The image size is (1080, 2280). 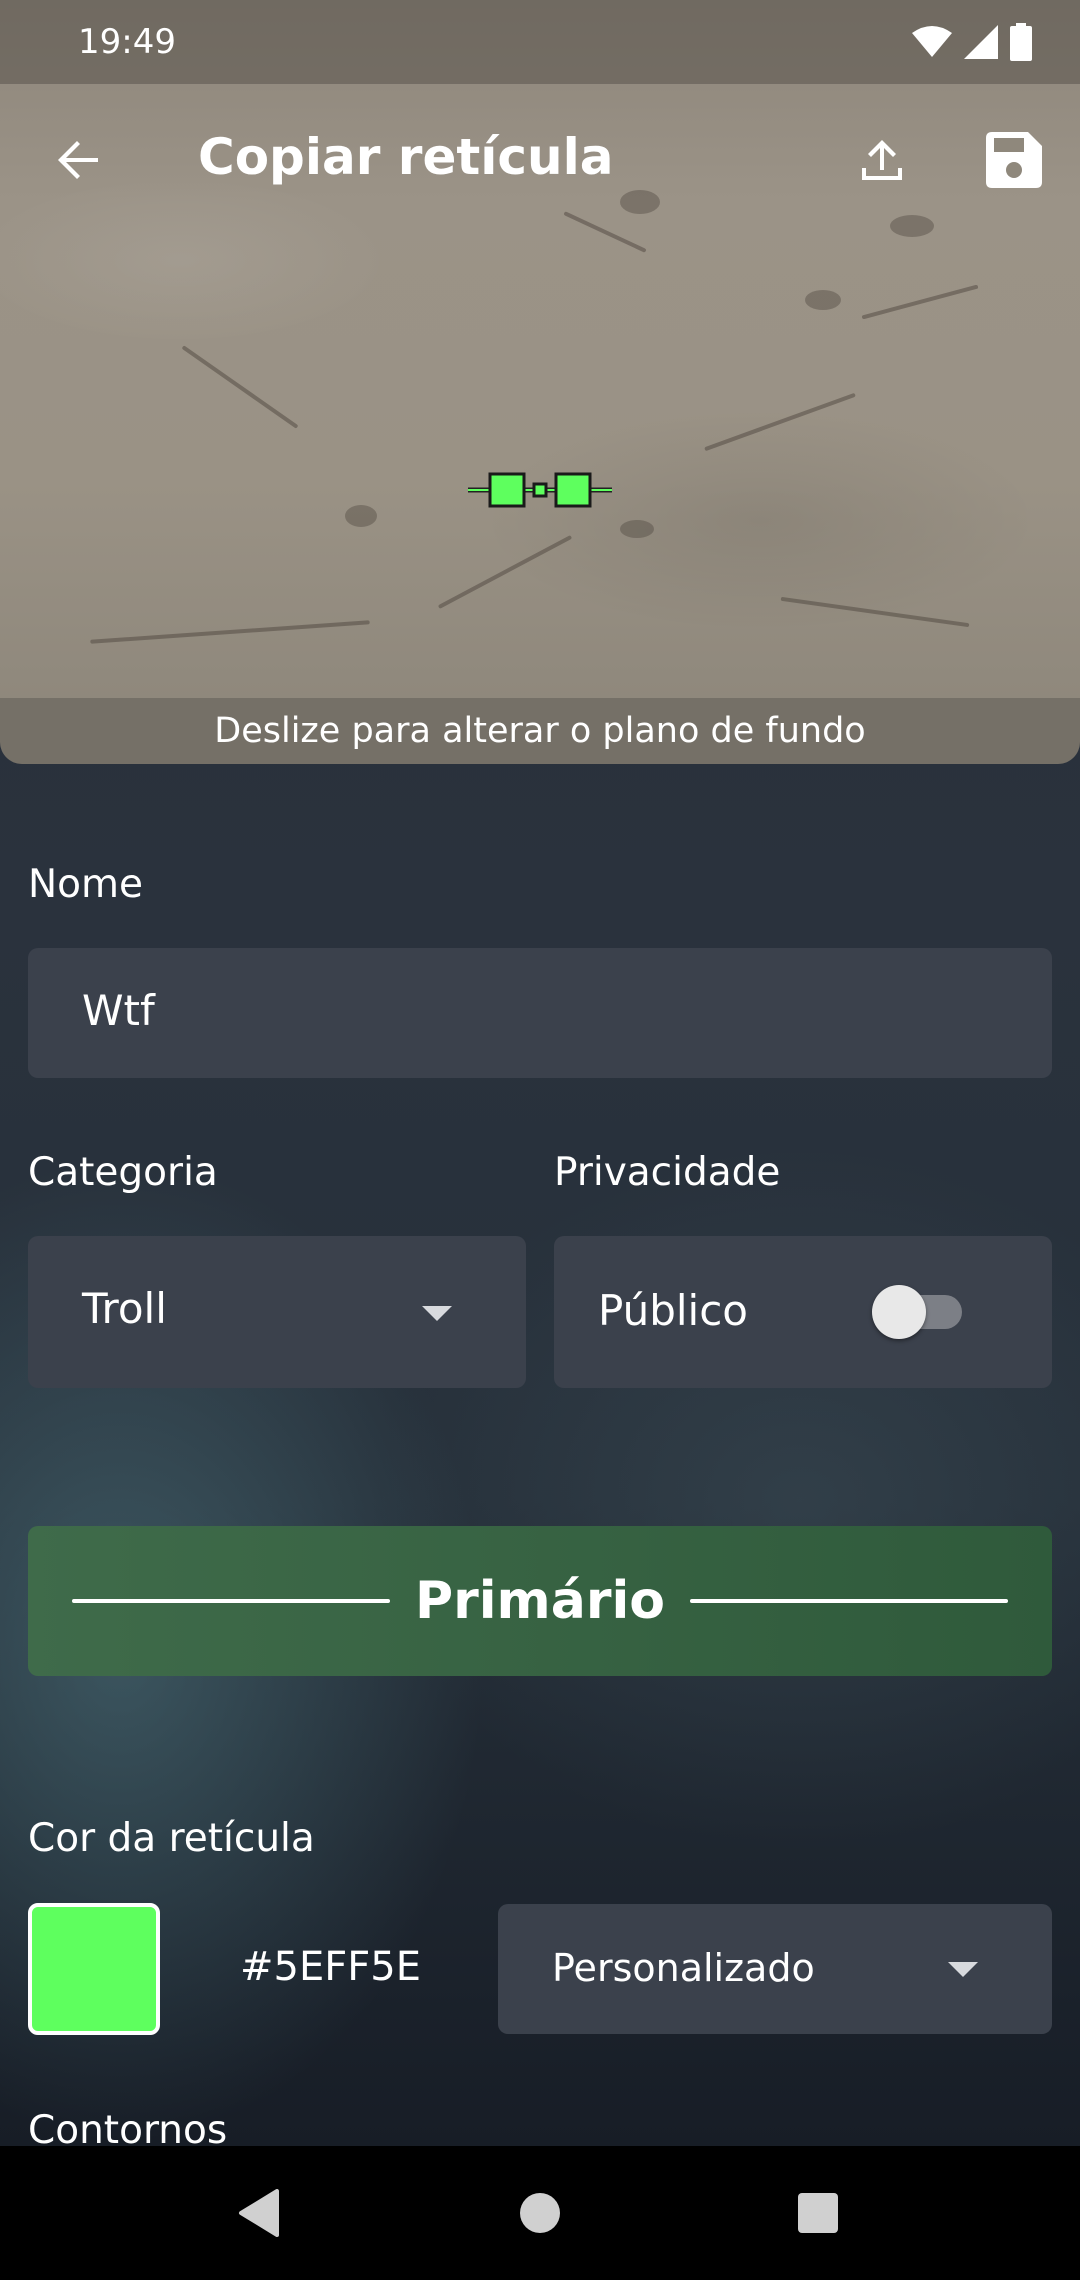 What do you see at coordinates (277, 1312) in the screenshot?
I see `category-dropdown: Troll` at bounding box center [277, 1312].